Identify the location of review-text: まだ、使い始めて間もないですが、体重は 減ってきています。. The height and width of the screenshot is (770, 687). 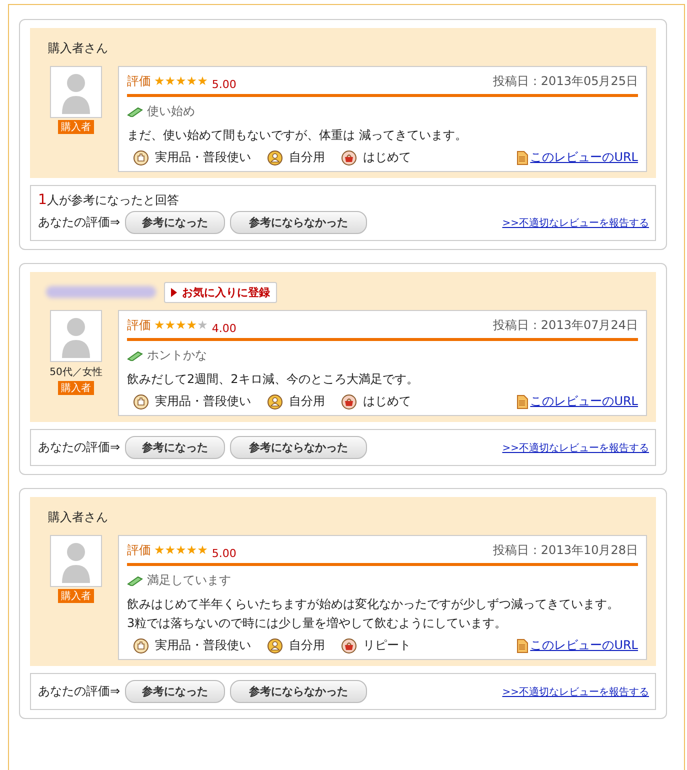
(297, 135).